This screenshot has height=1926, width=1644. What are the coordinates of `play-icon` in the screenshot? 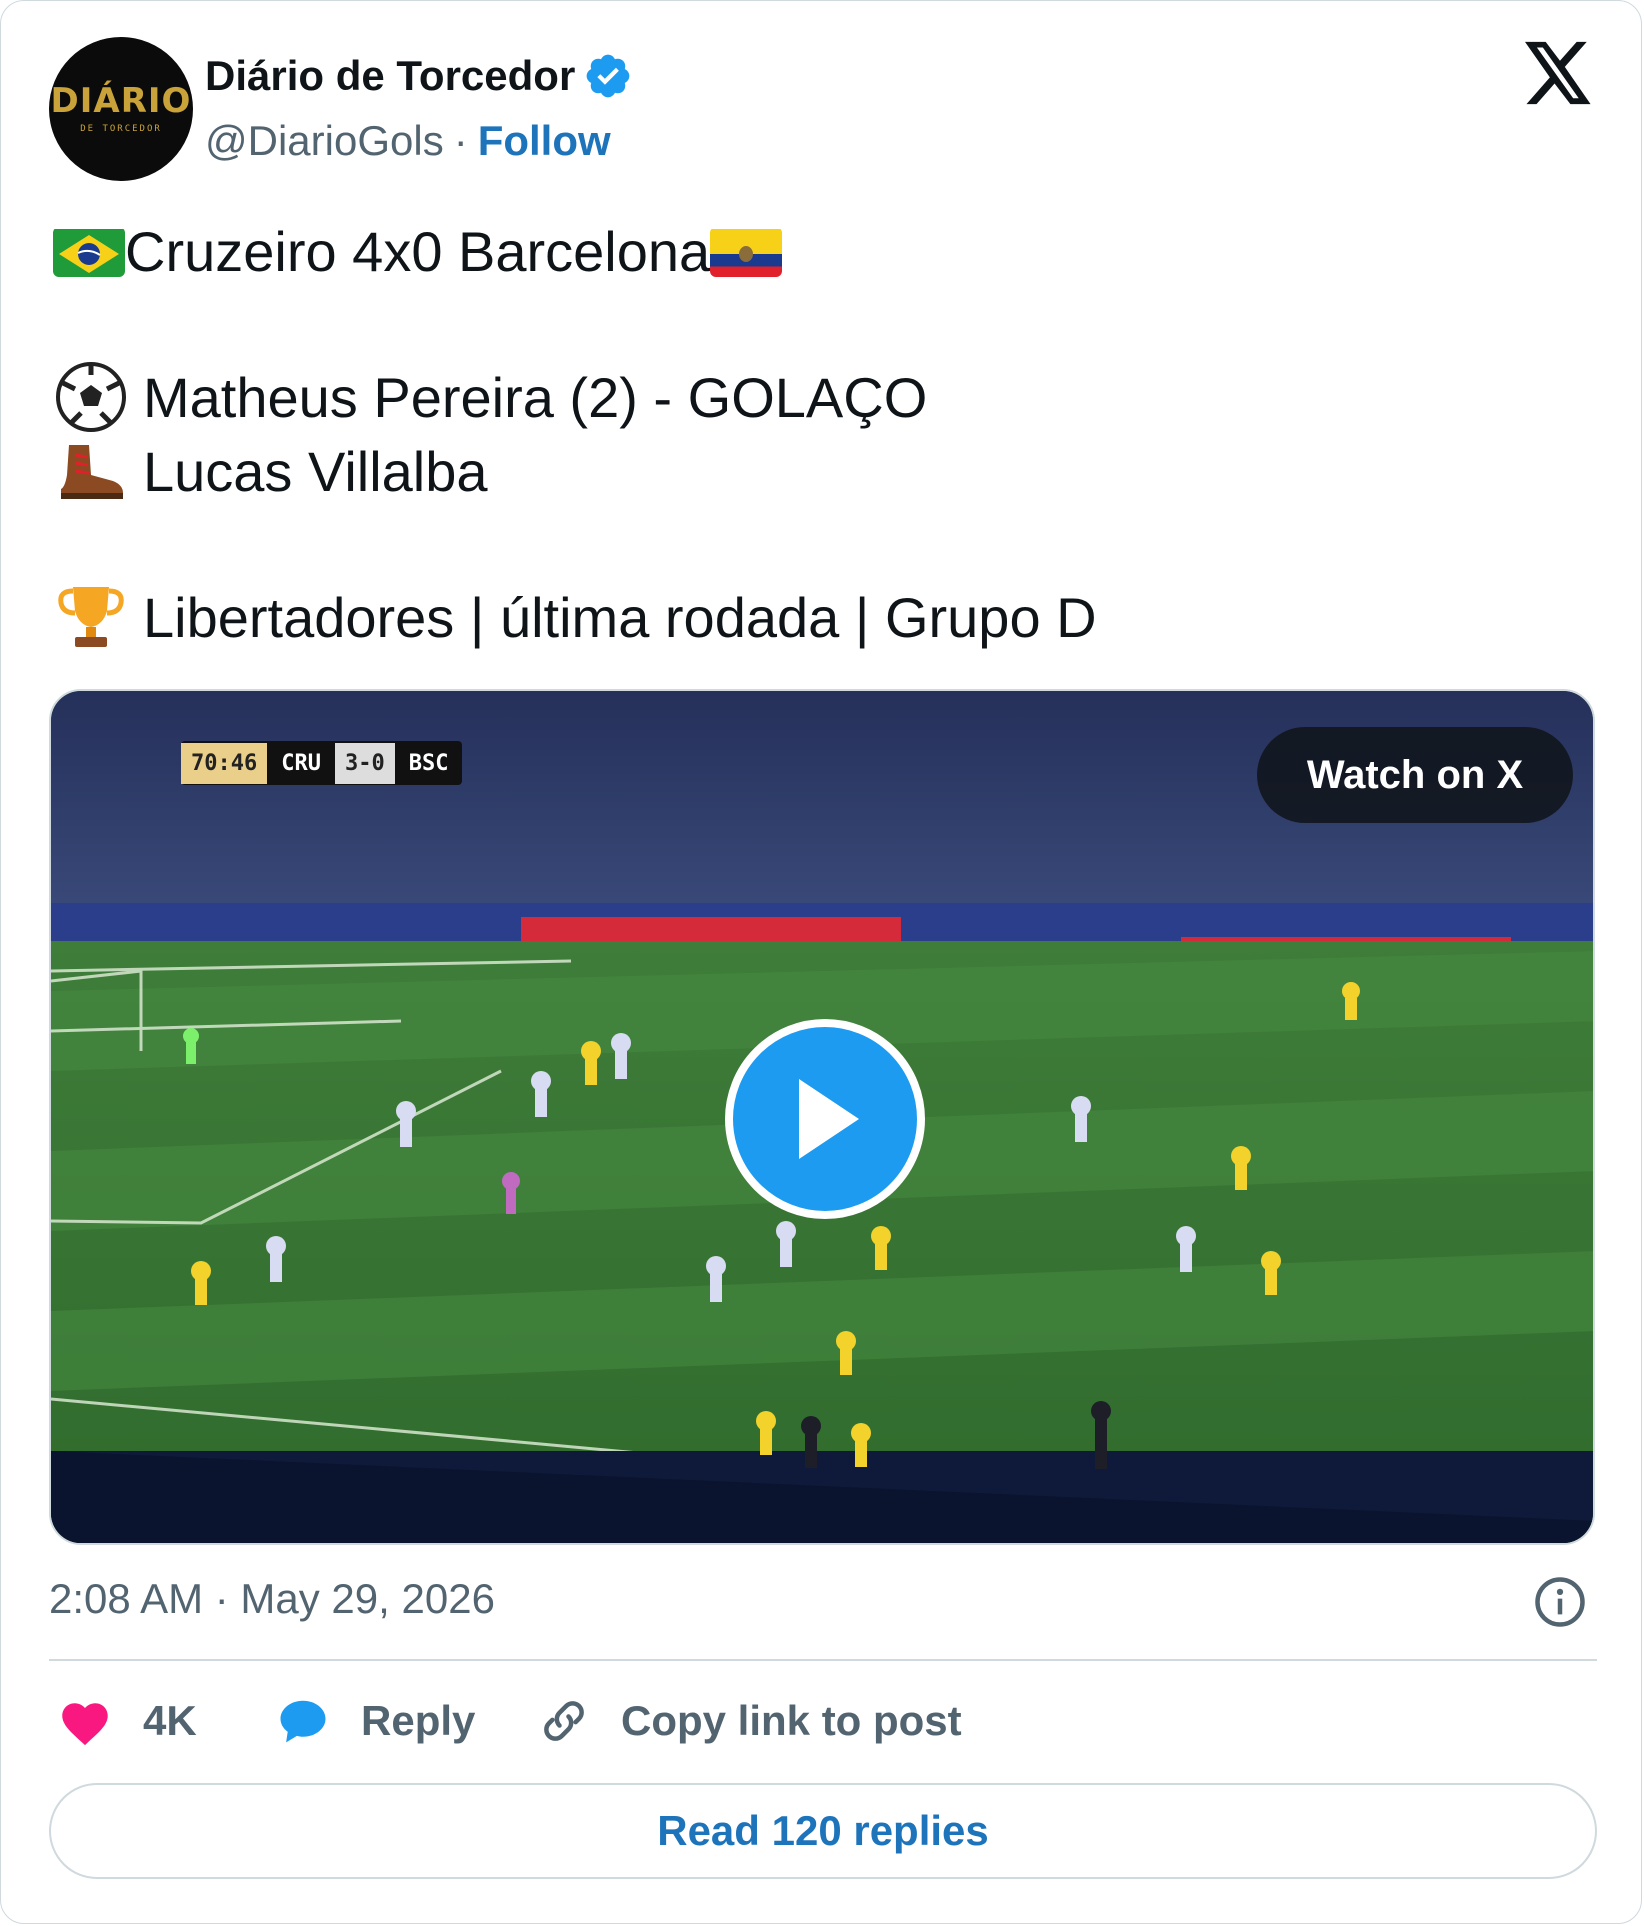 It's located at (829, 1119).